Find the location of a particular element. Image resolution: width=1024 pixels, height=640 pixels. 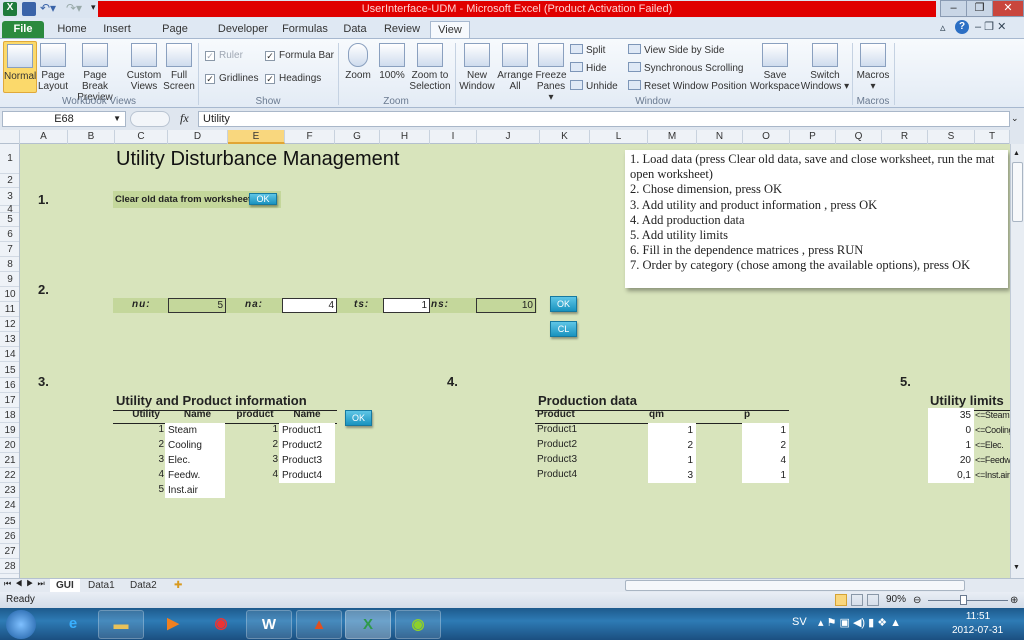

cl-button: CL is located at coordinates (563, 329).